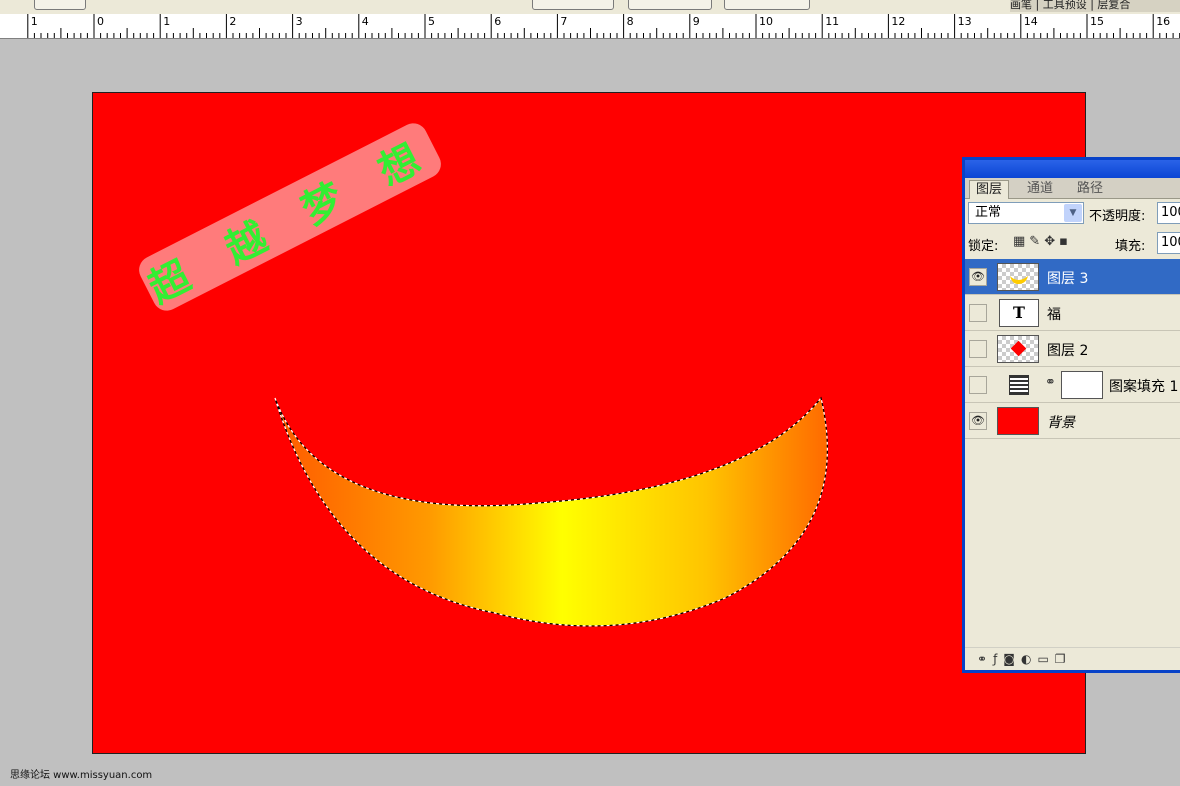 The image size is (1180, 786). I want to click on ruler-label: 13, so click(965, 21).